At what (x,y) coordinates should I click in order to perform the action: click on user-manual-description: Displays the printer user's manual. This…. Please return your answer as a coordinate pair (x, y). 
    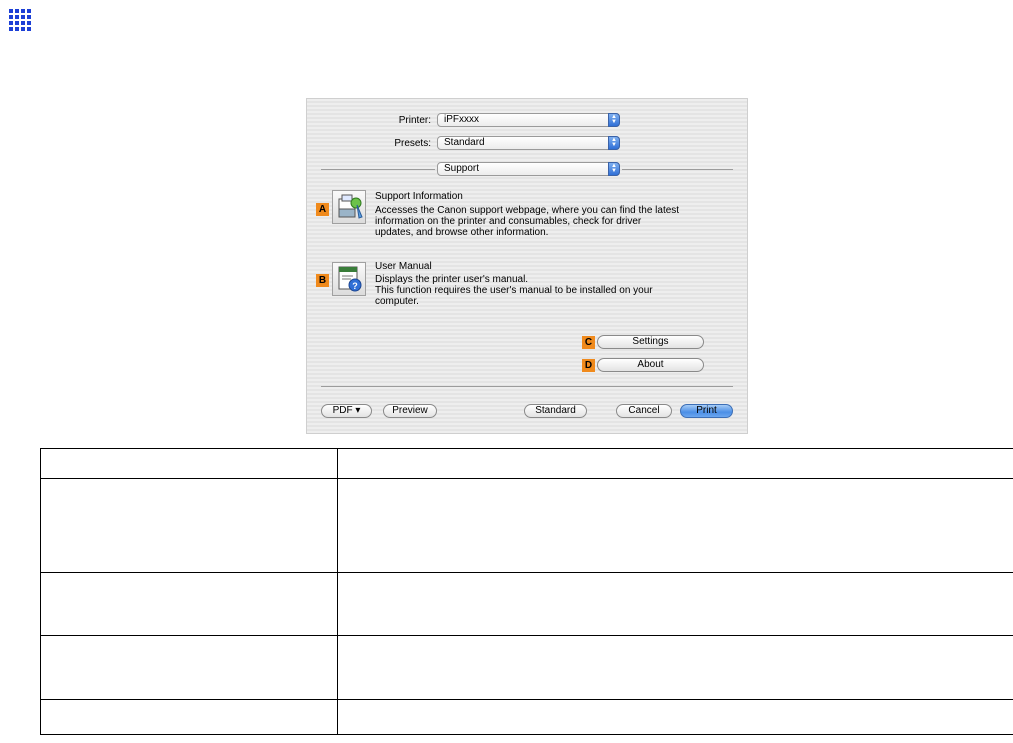
    Looking at the image, I should click on (545, 290).